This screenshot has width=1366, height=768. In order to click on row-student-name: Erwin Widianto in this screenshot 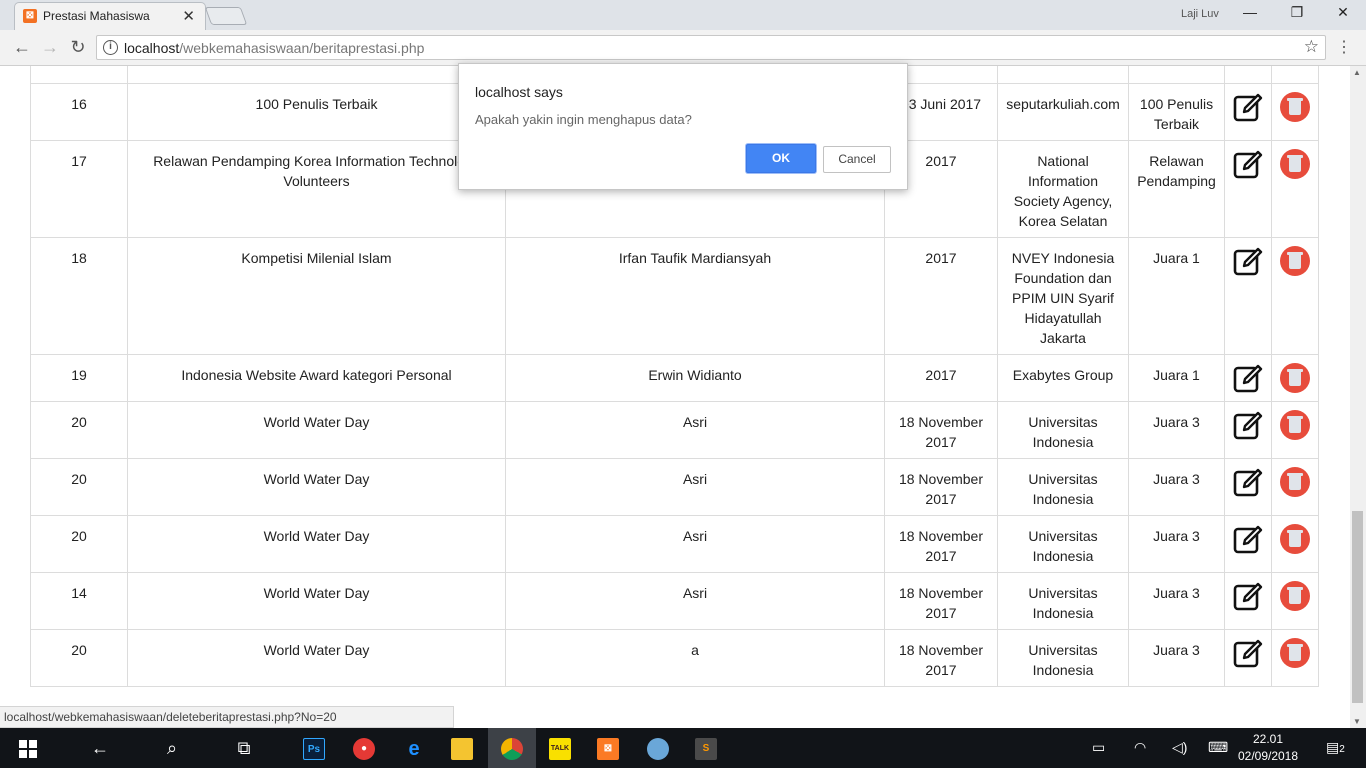, I will do `click(695, 378)`.